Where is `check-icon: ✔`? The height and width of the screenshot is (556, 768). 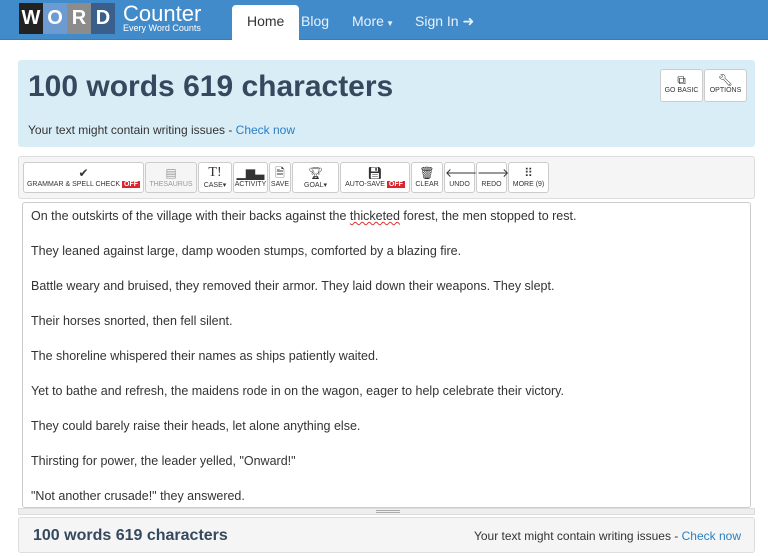
check-icon: ✔ is located at coordinates (83, 173).